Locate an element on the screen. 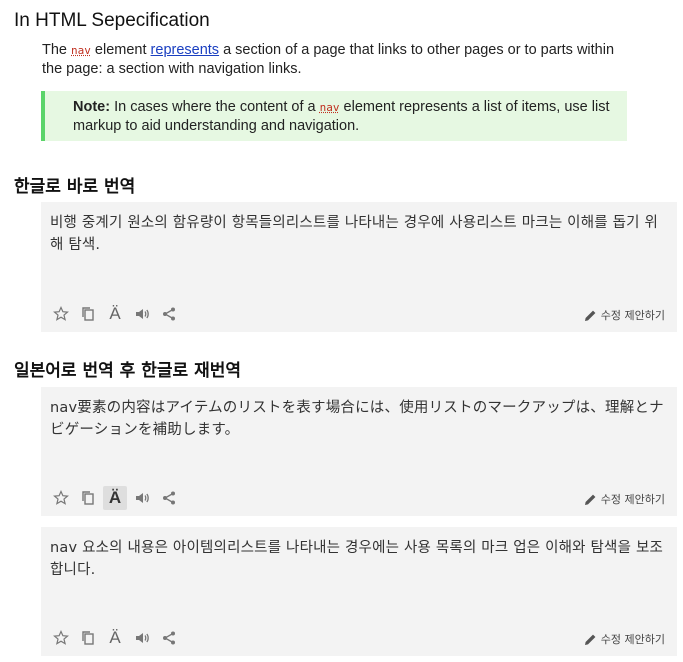 The image size is (683, 662). note-label: Note: is located at coordinates (92, 107).